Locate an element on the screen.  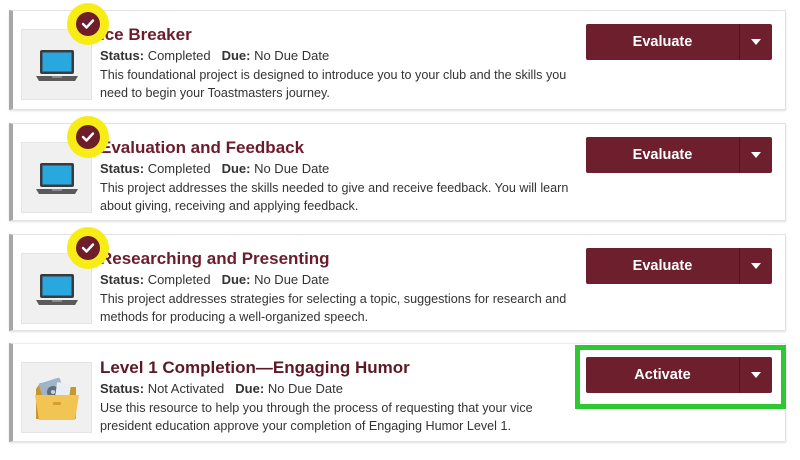
project-title: Researching and Presenting is located at coordinates (215, 259).